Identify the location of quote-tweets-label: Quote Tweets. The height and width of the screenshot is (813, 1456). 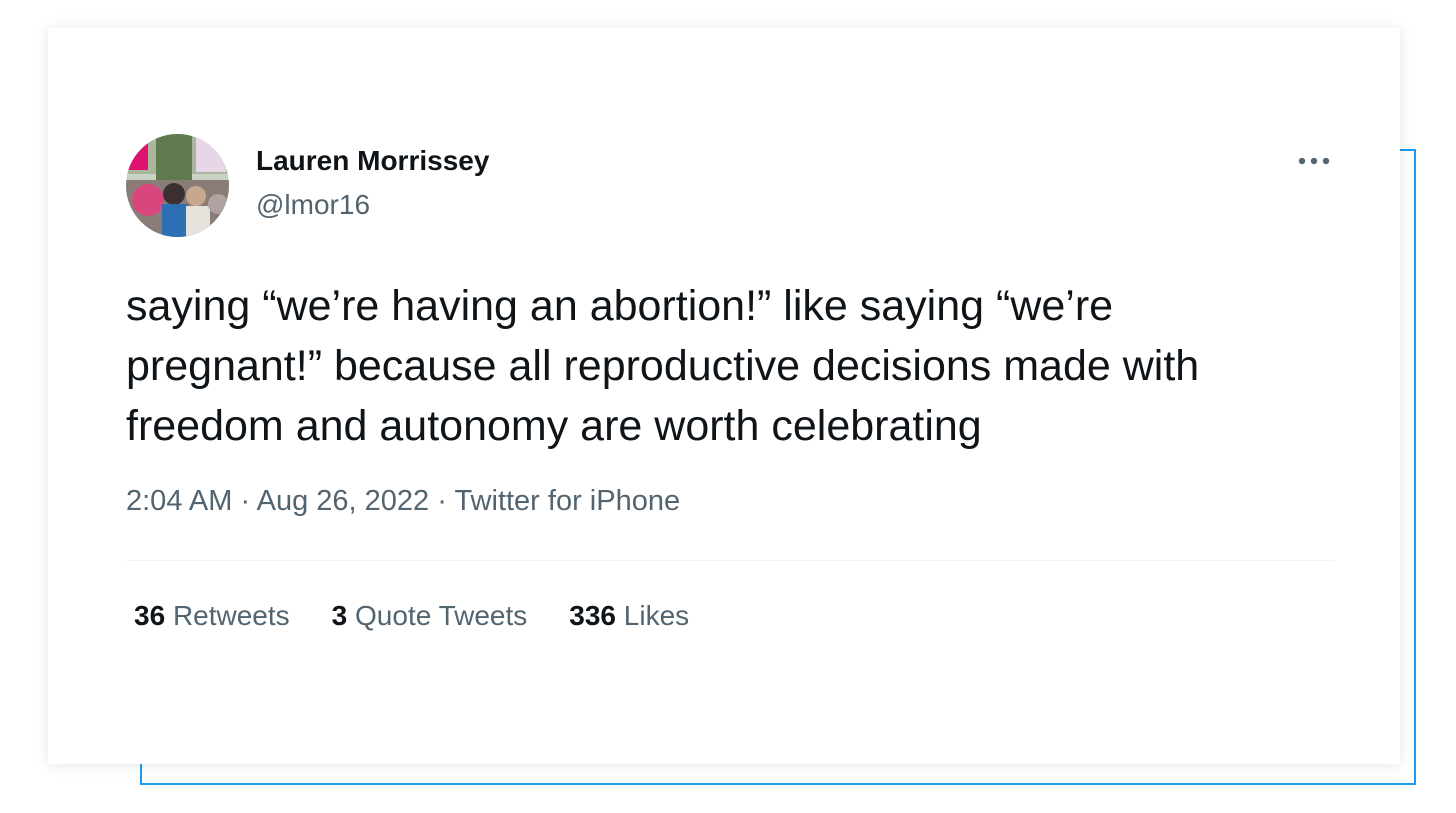
(441, 615).